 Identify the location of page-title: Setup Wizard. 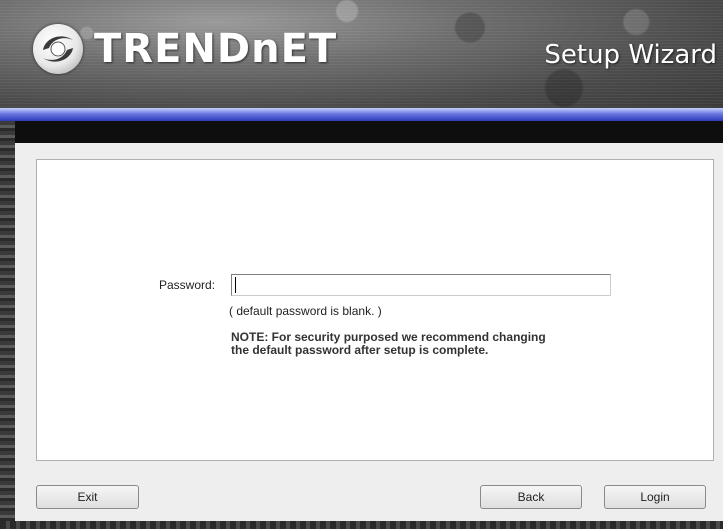
(630, 55).